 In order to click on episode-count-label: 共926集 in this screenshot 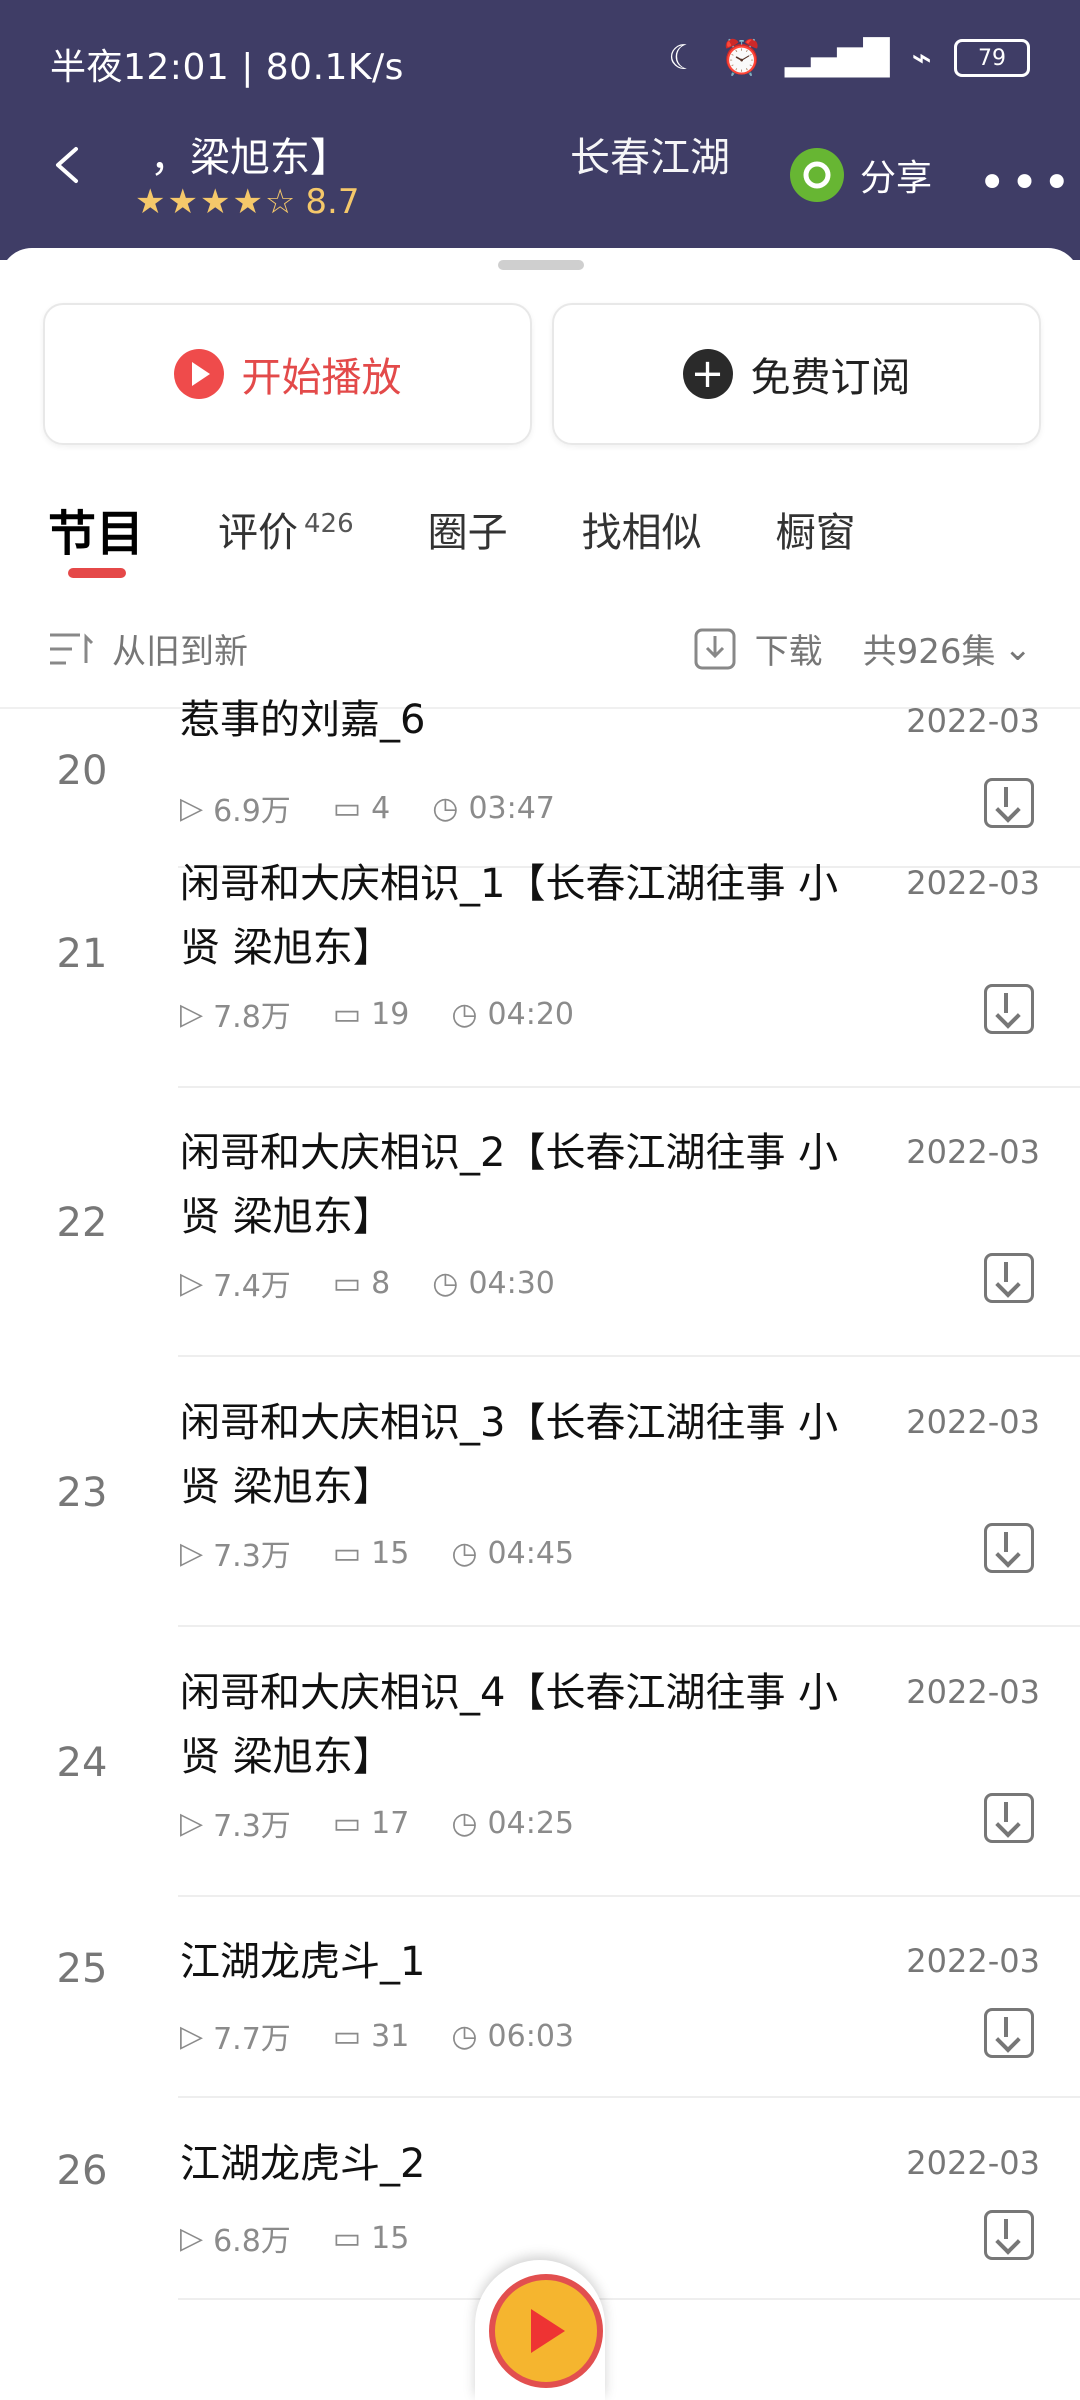, I will do `click(929, 652)`.